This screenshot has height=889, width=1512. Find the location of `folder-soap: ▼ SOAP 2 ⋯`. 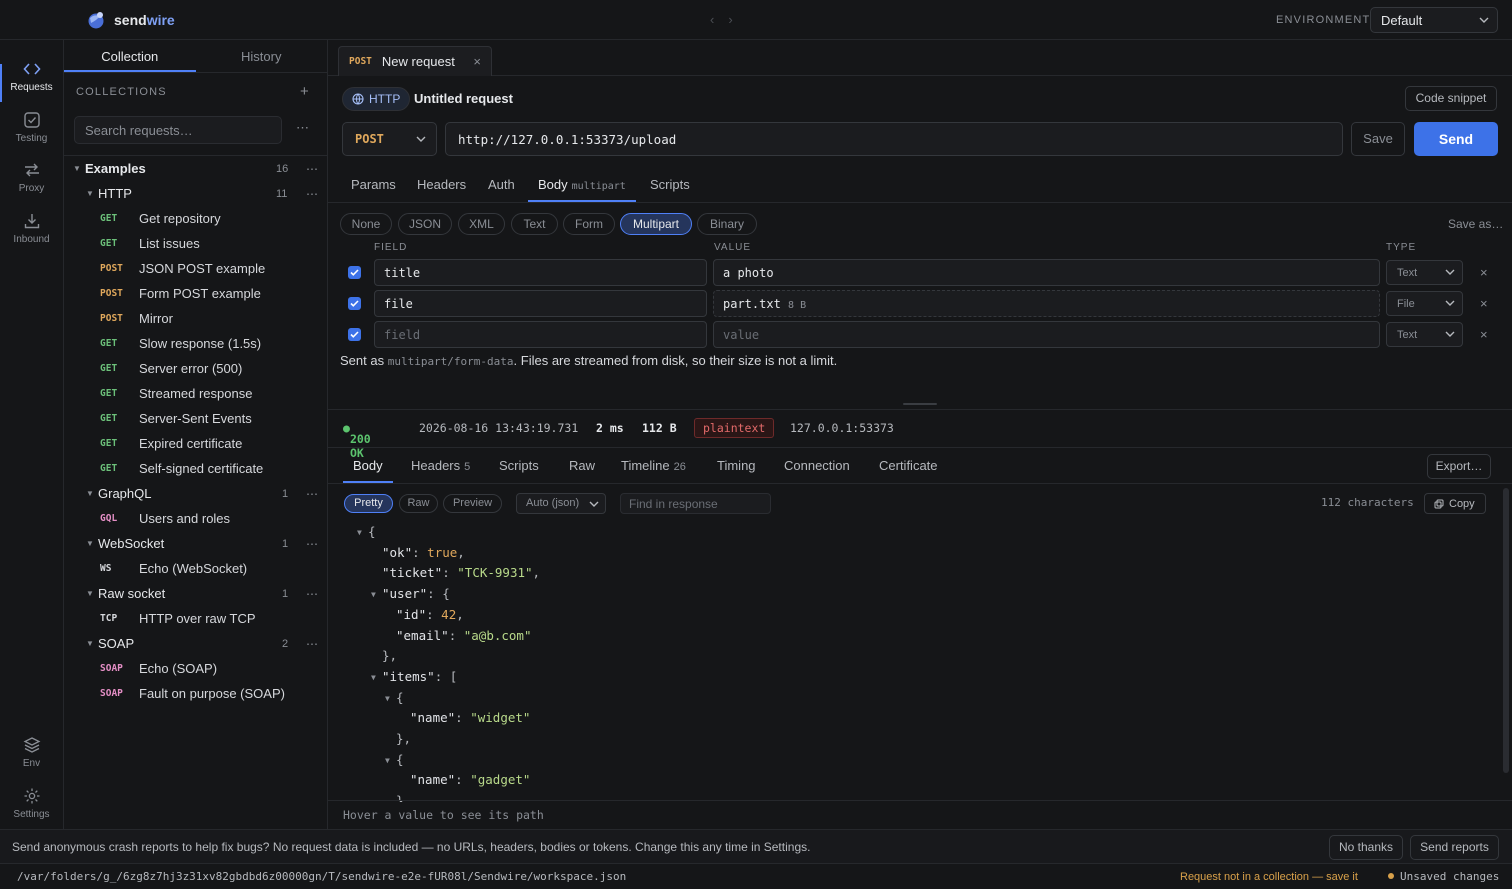

folder-soap: ▼ SOAP 2 ⋯ is located at coordinates (196, 643).